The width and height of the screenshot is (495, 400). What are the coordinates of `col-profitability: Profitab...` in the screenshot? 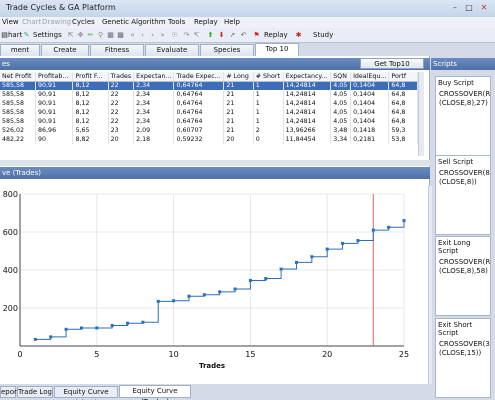 It's located at (54, 77).